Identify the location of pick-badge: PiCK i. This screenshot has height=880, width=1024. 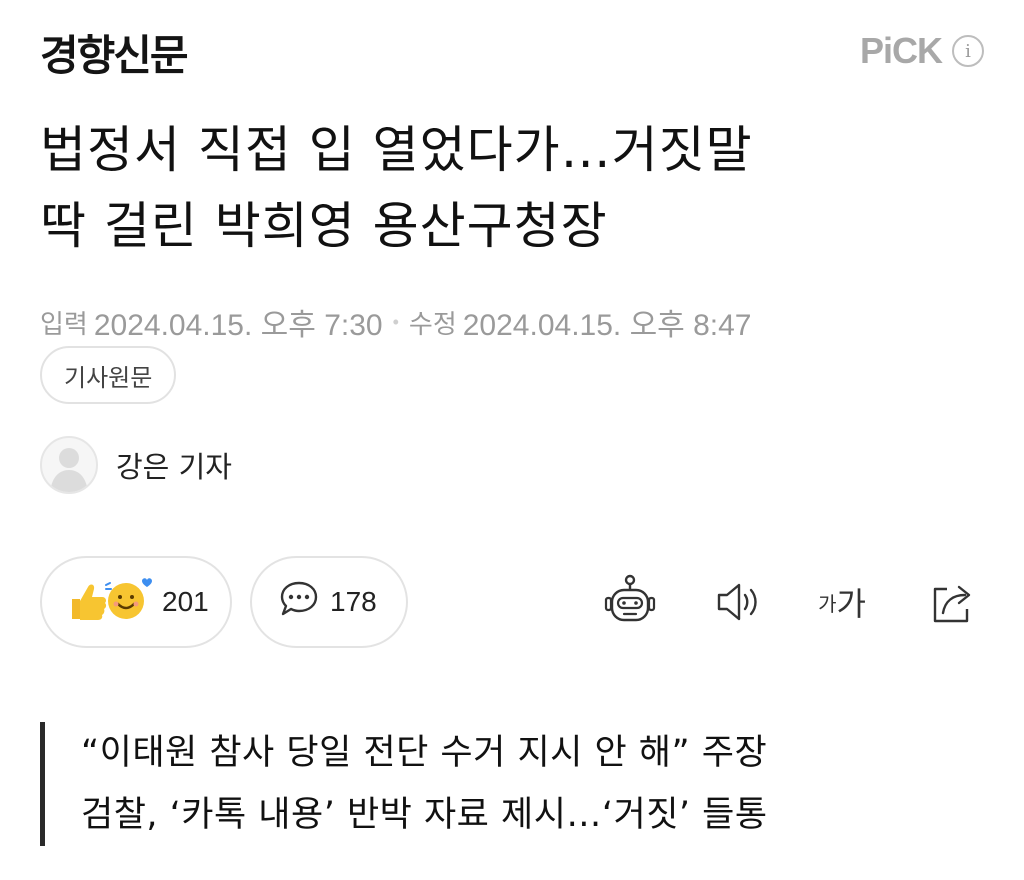
(922, 51).